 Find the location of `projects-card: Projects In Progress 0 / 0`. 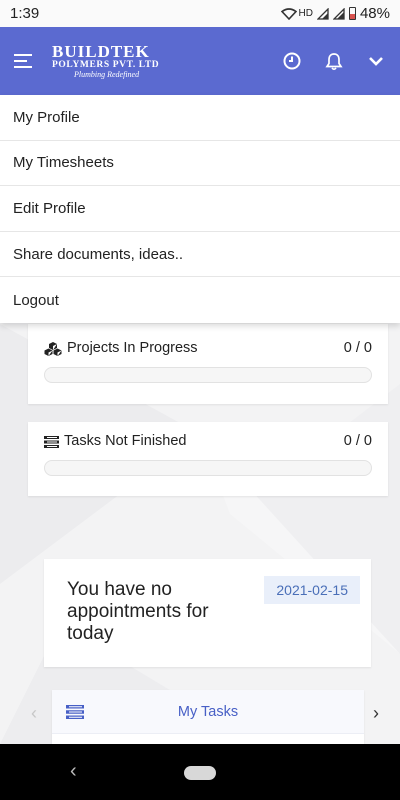

projects-card: Projects In Progress 0 / 0 is located at coordinates (208, 364).